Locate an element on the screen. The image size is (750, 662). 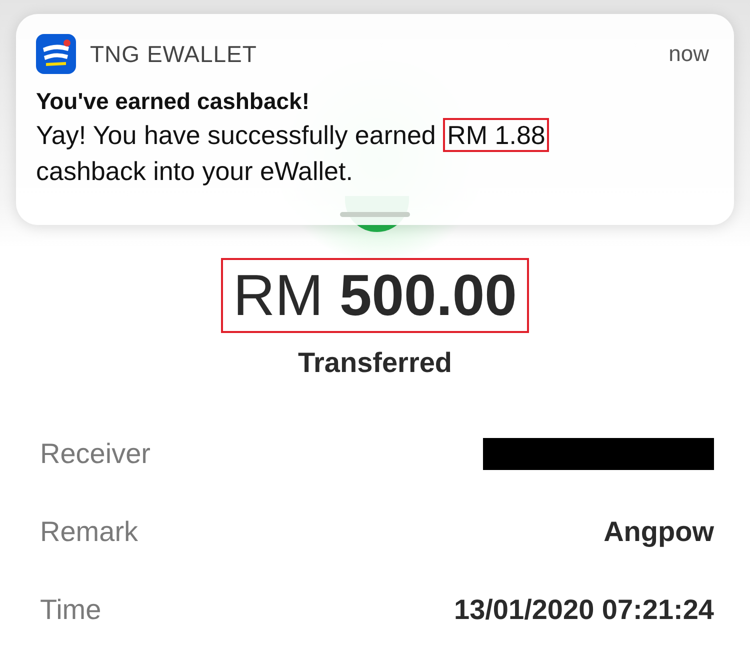
transfer-amount: RM 500.00 is located at coordinates (375, 295).